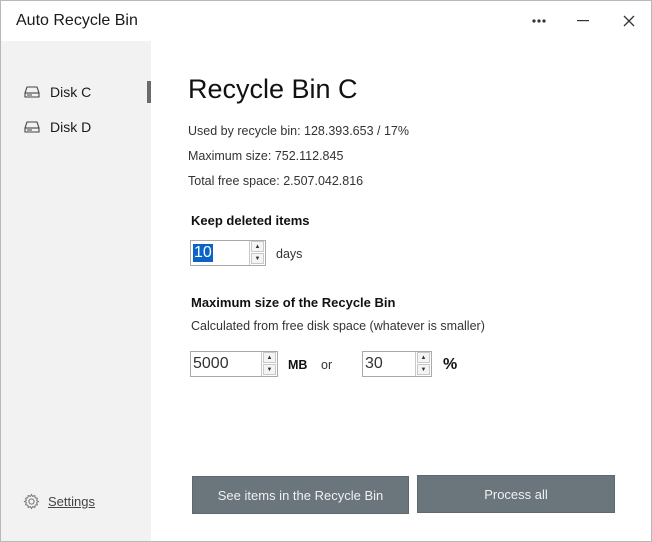 The image size is (652, 542). Describe the element at coordinates (293, 302) in the screenshot. I see `max-size-heading: Maximum size of the Recycle Bin` at that location.